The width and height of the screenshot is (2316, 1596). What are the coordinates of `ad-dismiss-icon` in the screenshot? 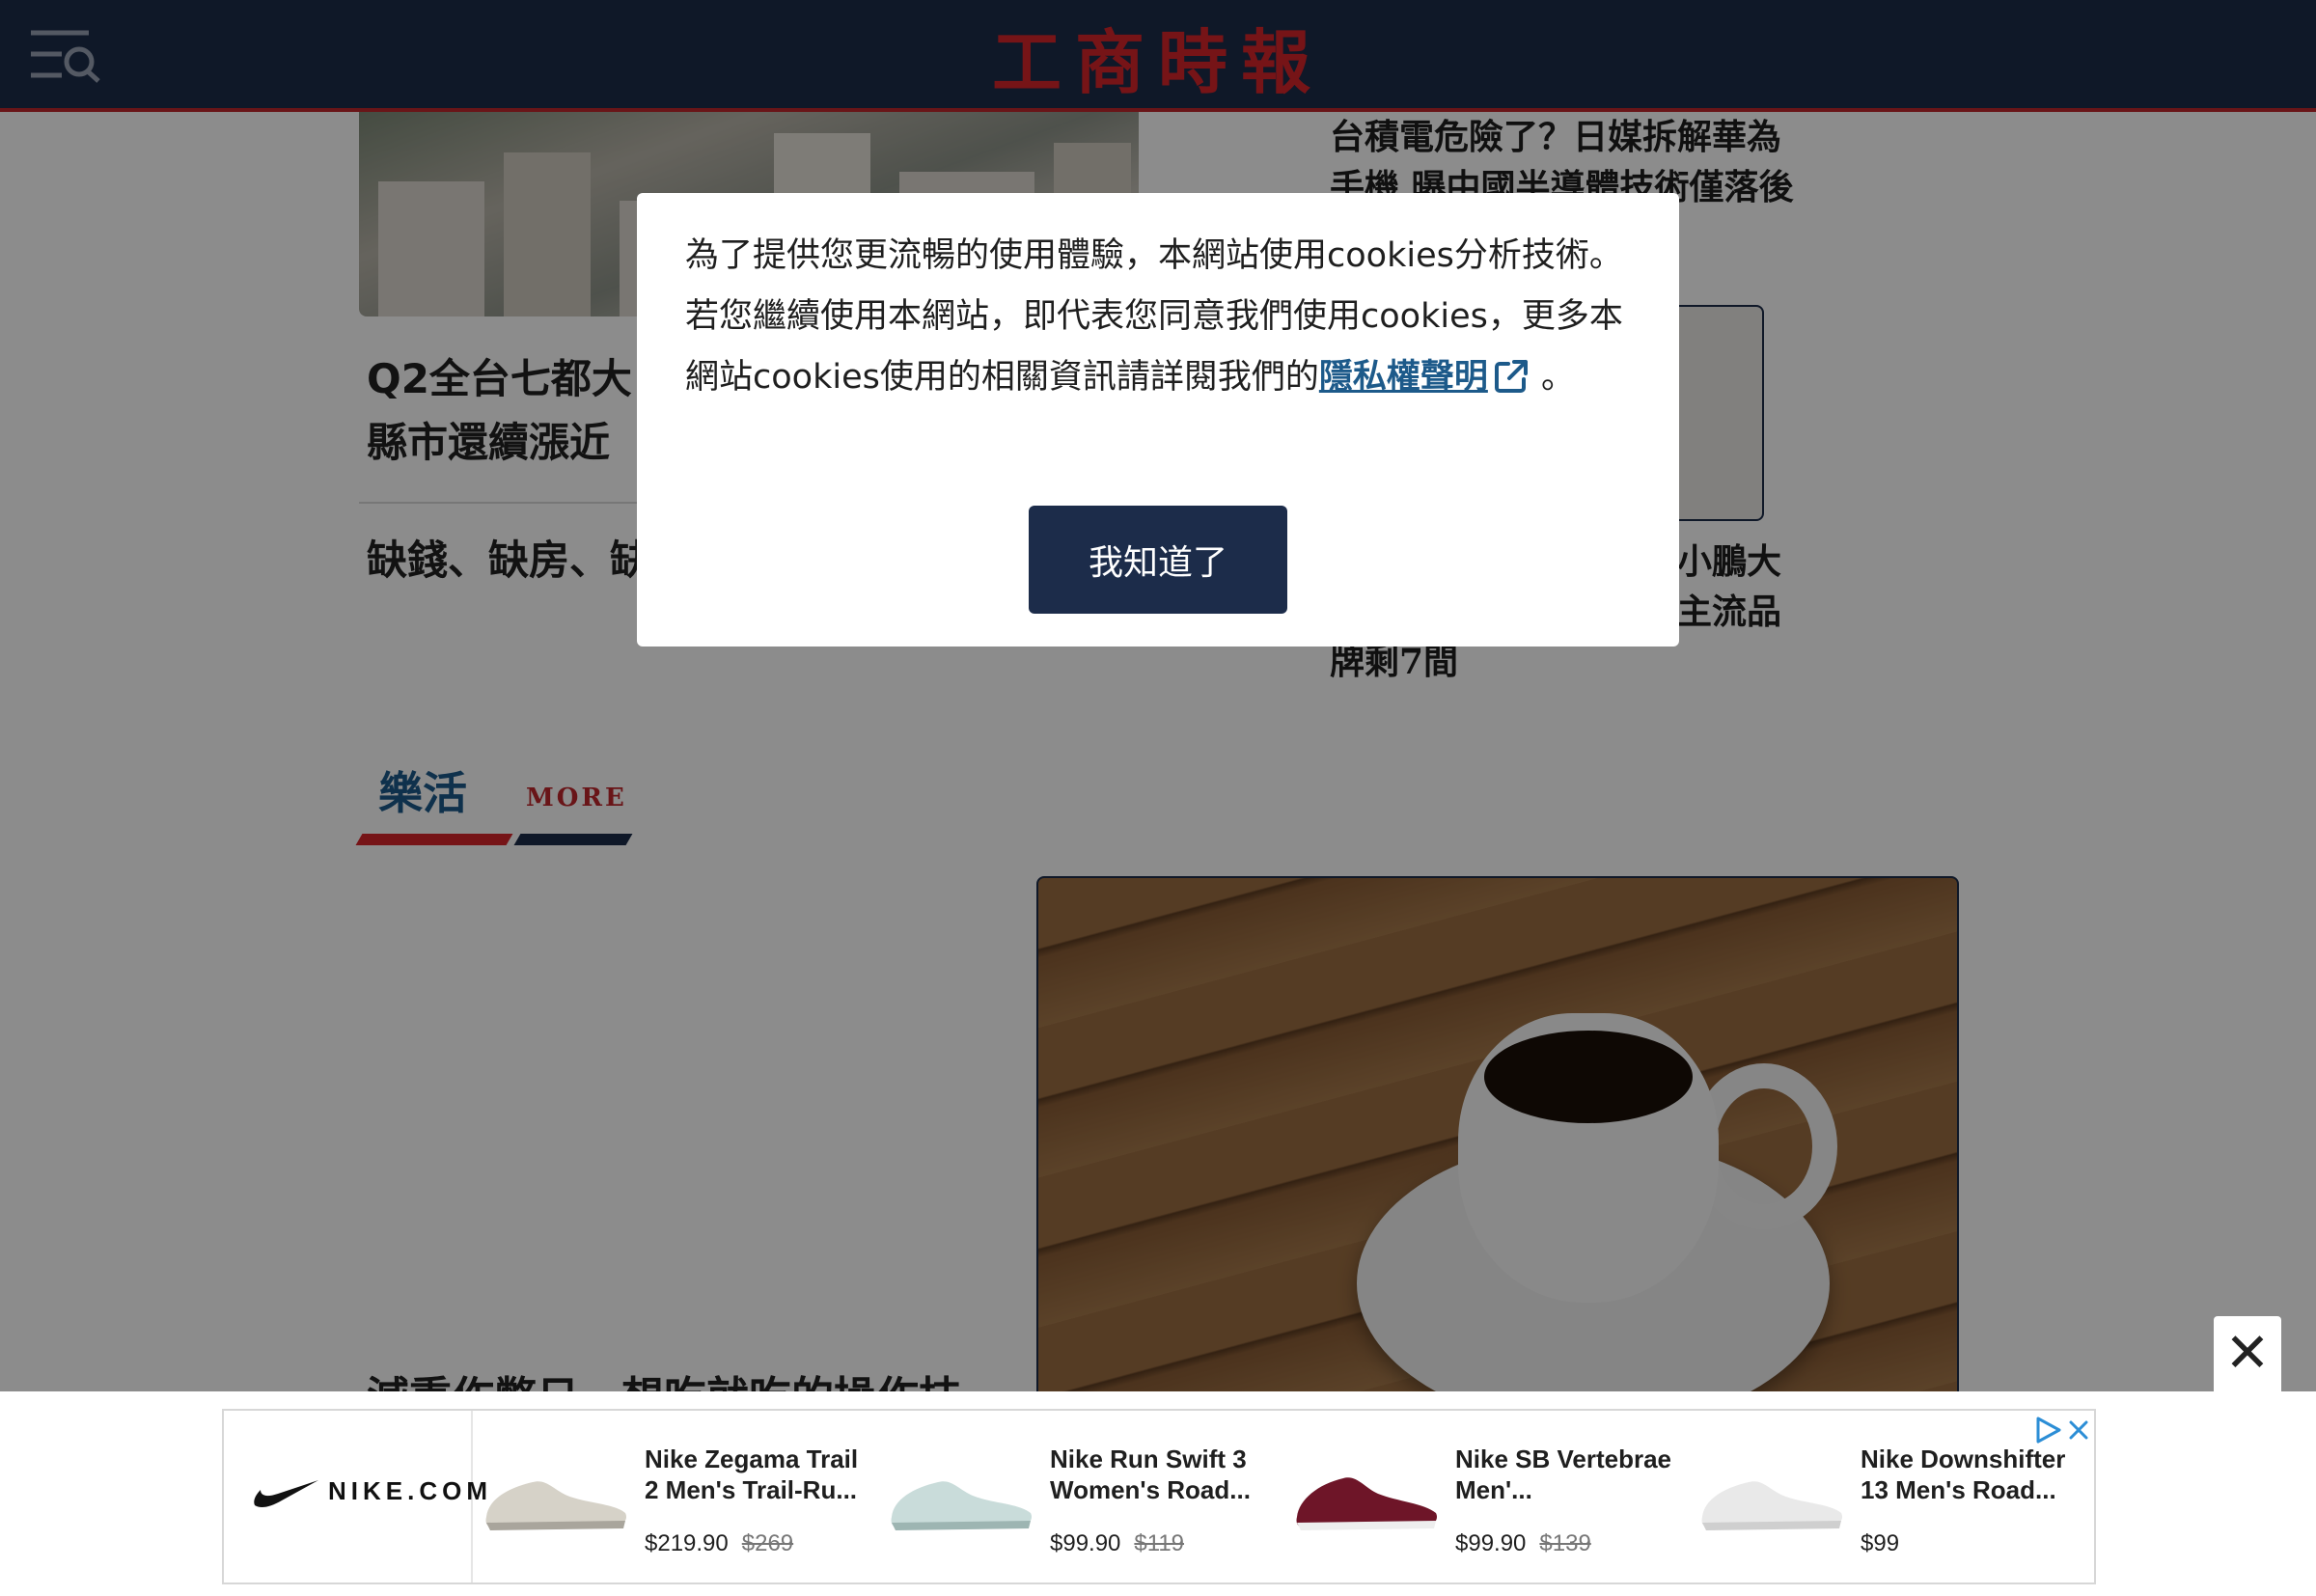 It's located at (2078, 1430).